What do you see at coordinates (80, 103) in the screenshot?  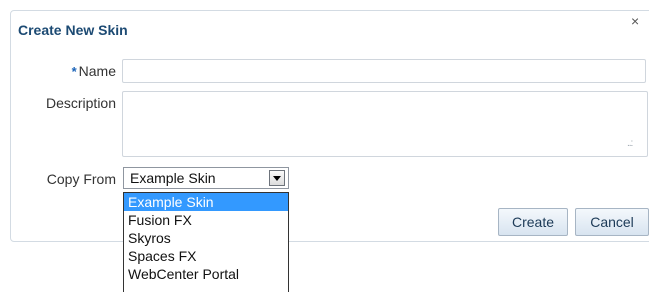 I see `description-label: Description` at bounding box center [80, 103].